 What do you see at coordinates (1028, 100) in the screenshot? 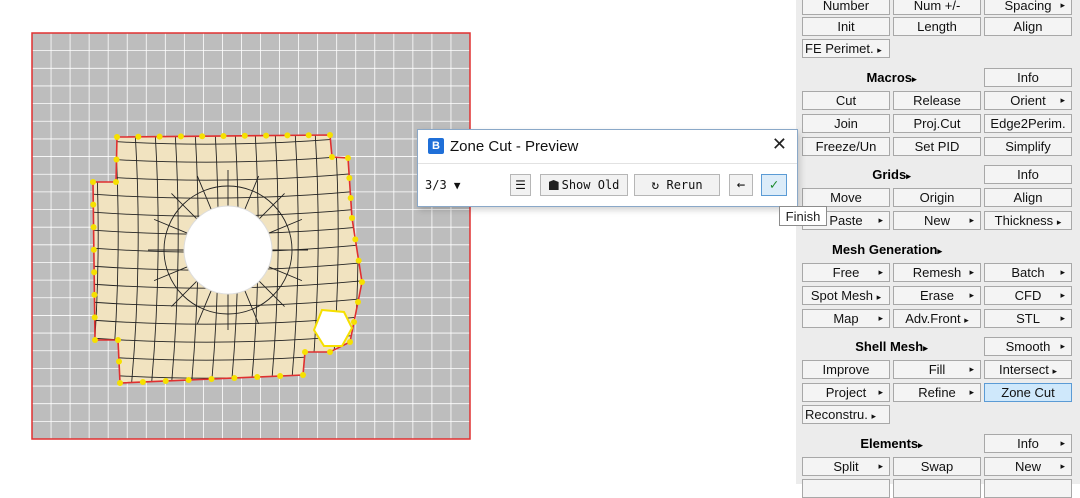
I see `orient-button: Orient ▸` at bounding box center [1028, 100].